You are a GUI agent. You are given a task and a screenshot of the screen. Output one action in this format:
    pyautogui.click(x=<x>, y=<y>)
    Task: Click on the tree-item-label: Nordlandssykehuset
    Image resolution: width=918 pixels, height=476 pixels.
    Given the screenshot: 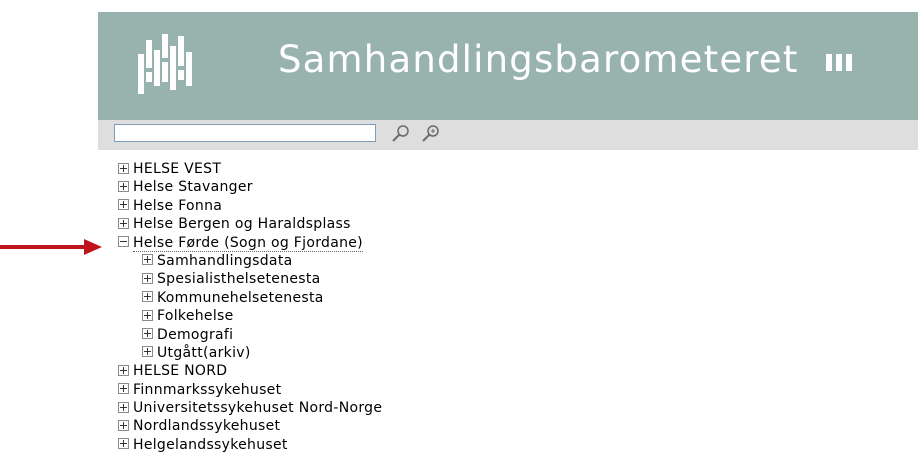 What is the action you would take?
    pyautogui.click(x=206, y=426)
    